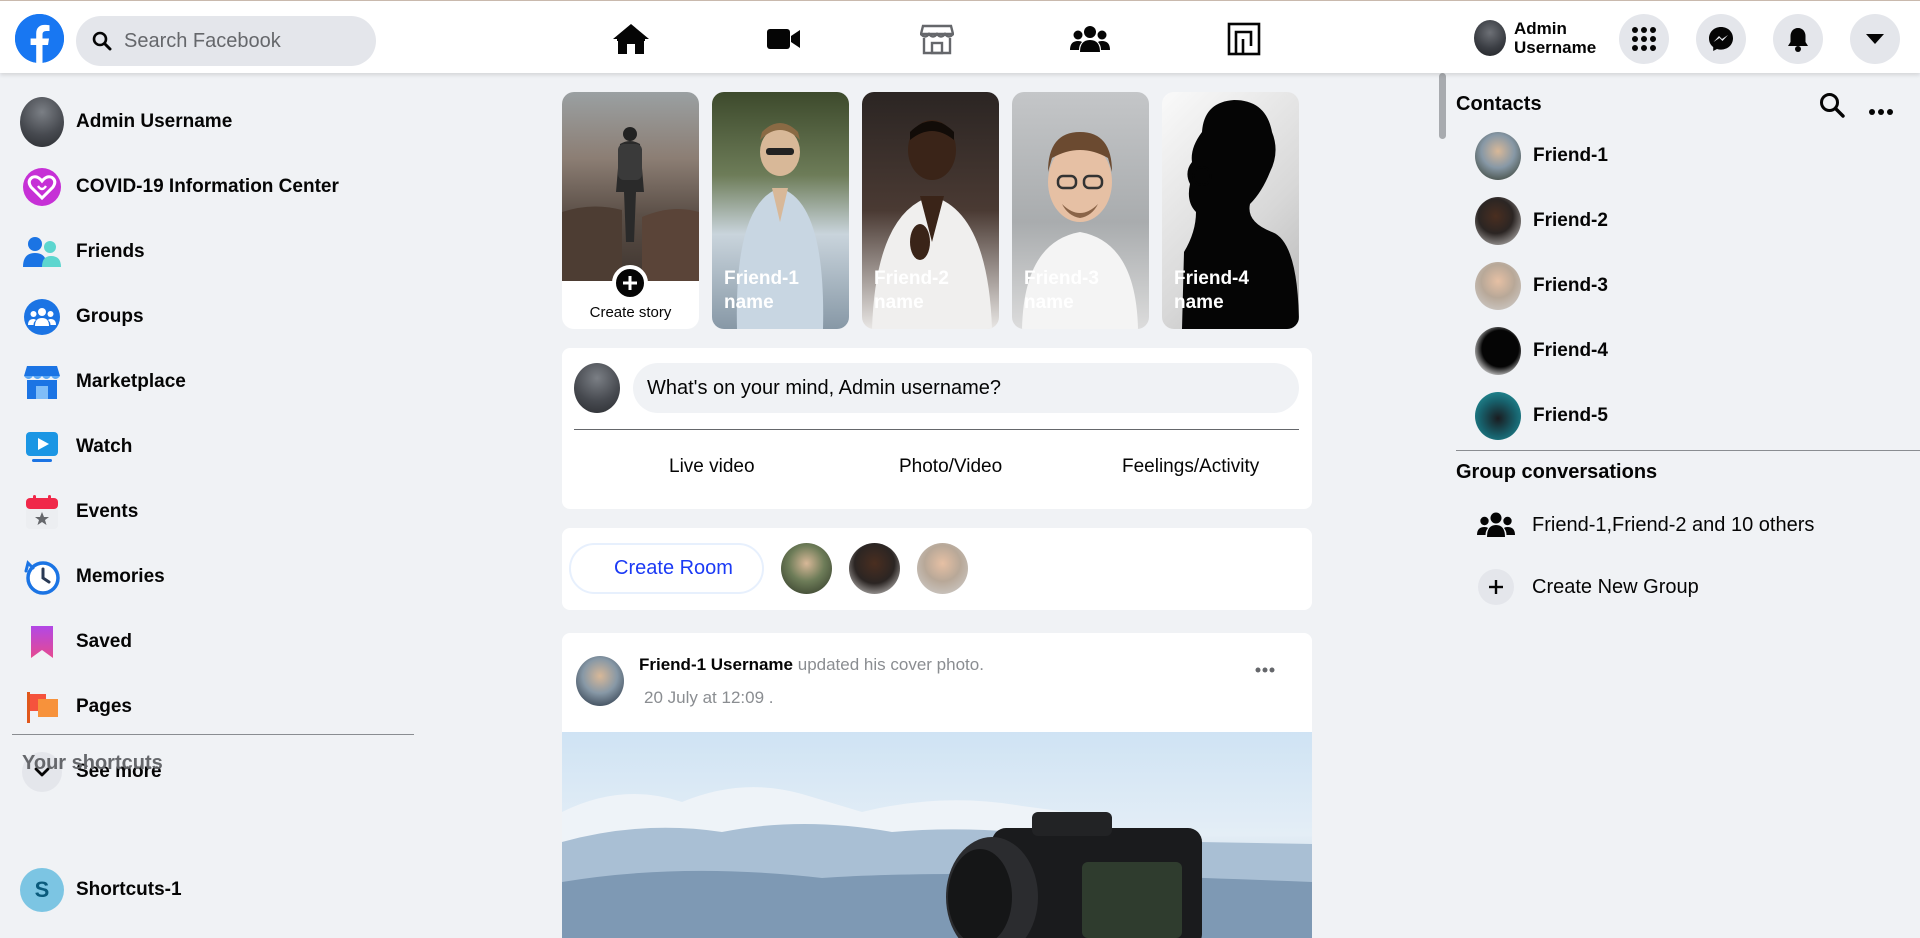  I want to click on post-action: updated his cover photo., so click(890, 664).